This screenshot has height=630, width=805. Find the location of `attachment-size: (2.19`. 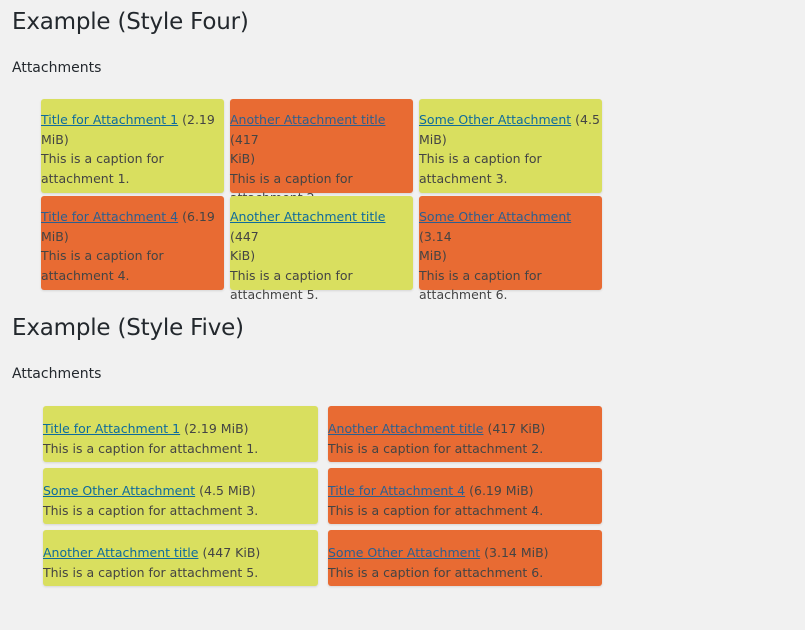

attachment-size: (2.19 is located at coordinates (198, 119).